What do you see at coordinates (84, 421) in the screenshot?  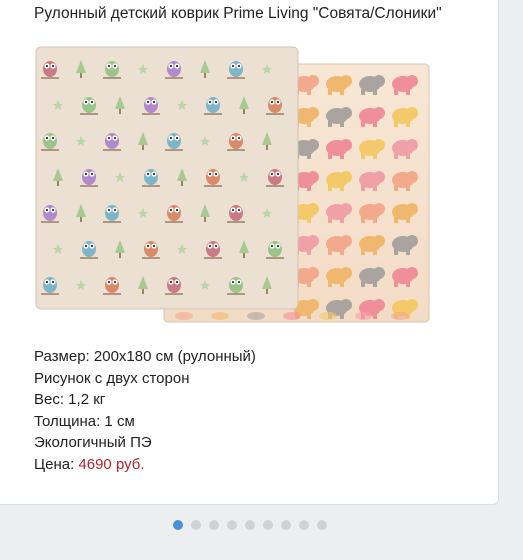 I see `spec-thickness: Толщина: 1 см` at bounding box center [84, 421].